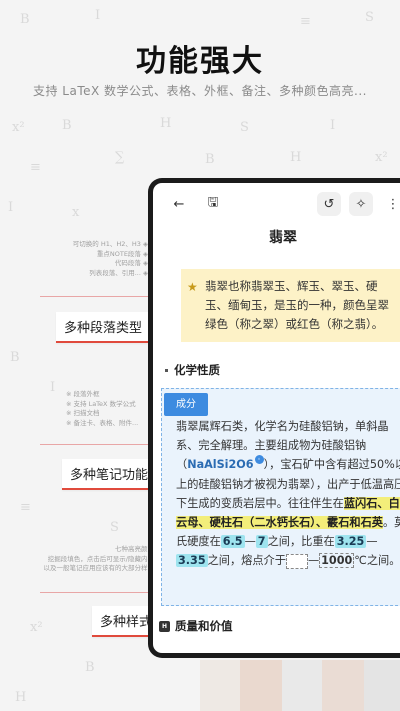  Describe the element at coordinates (276, 237) in the screenshot. I see `document-title: 翡翠` at that location.